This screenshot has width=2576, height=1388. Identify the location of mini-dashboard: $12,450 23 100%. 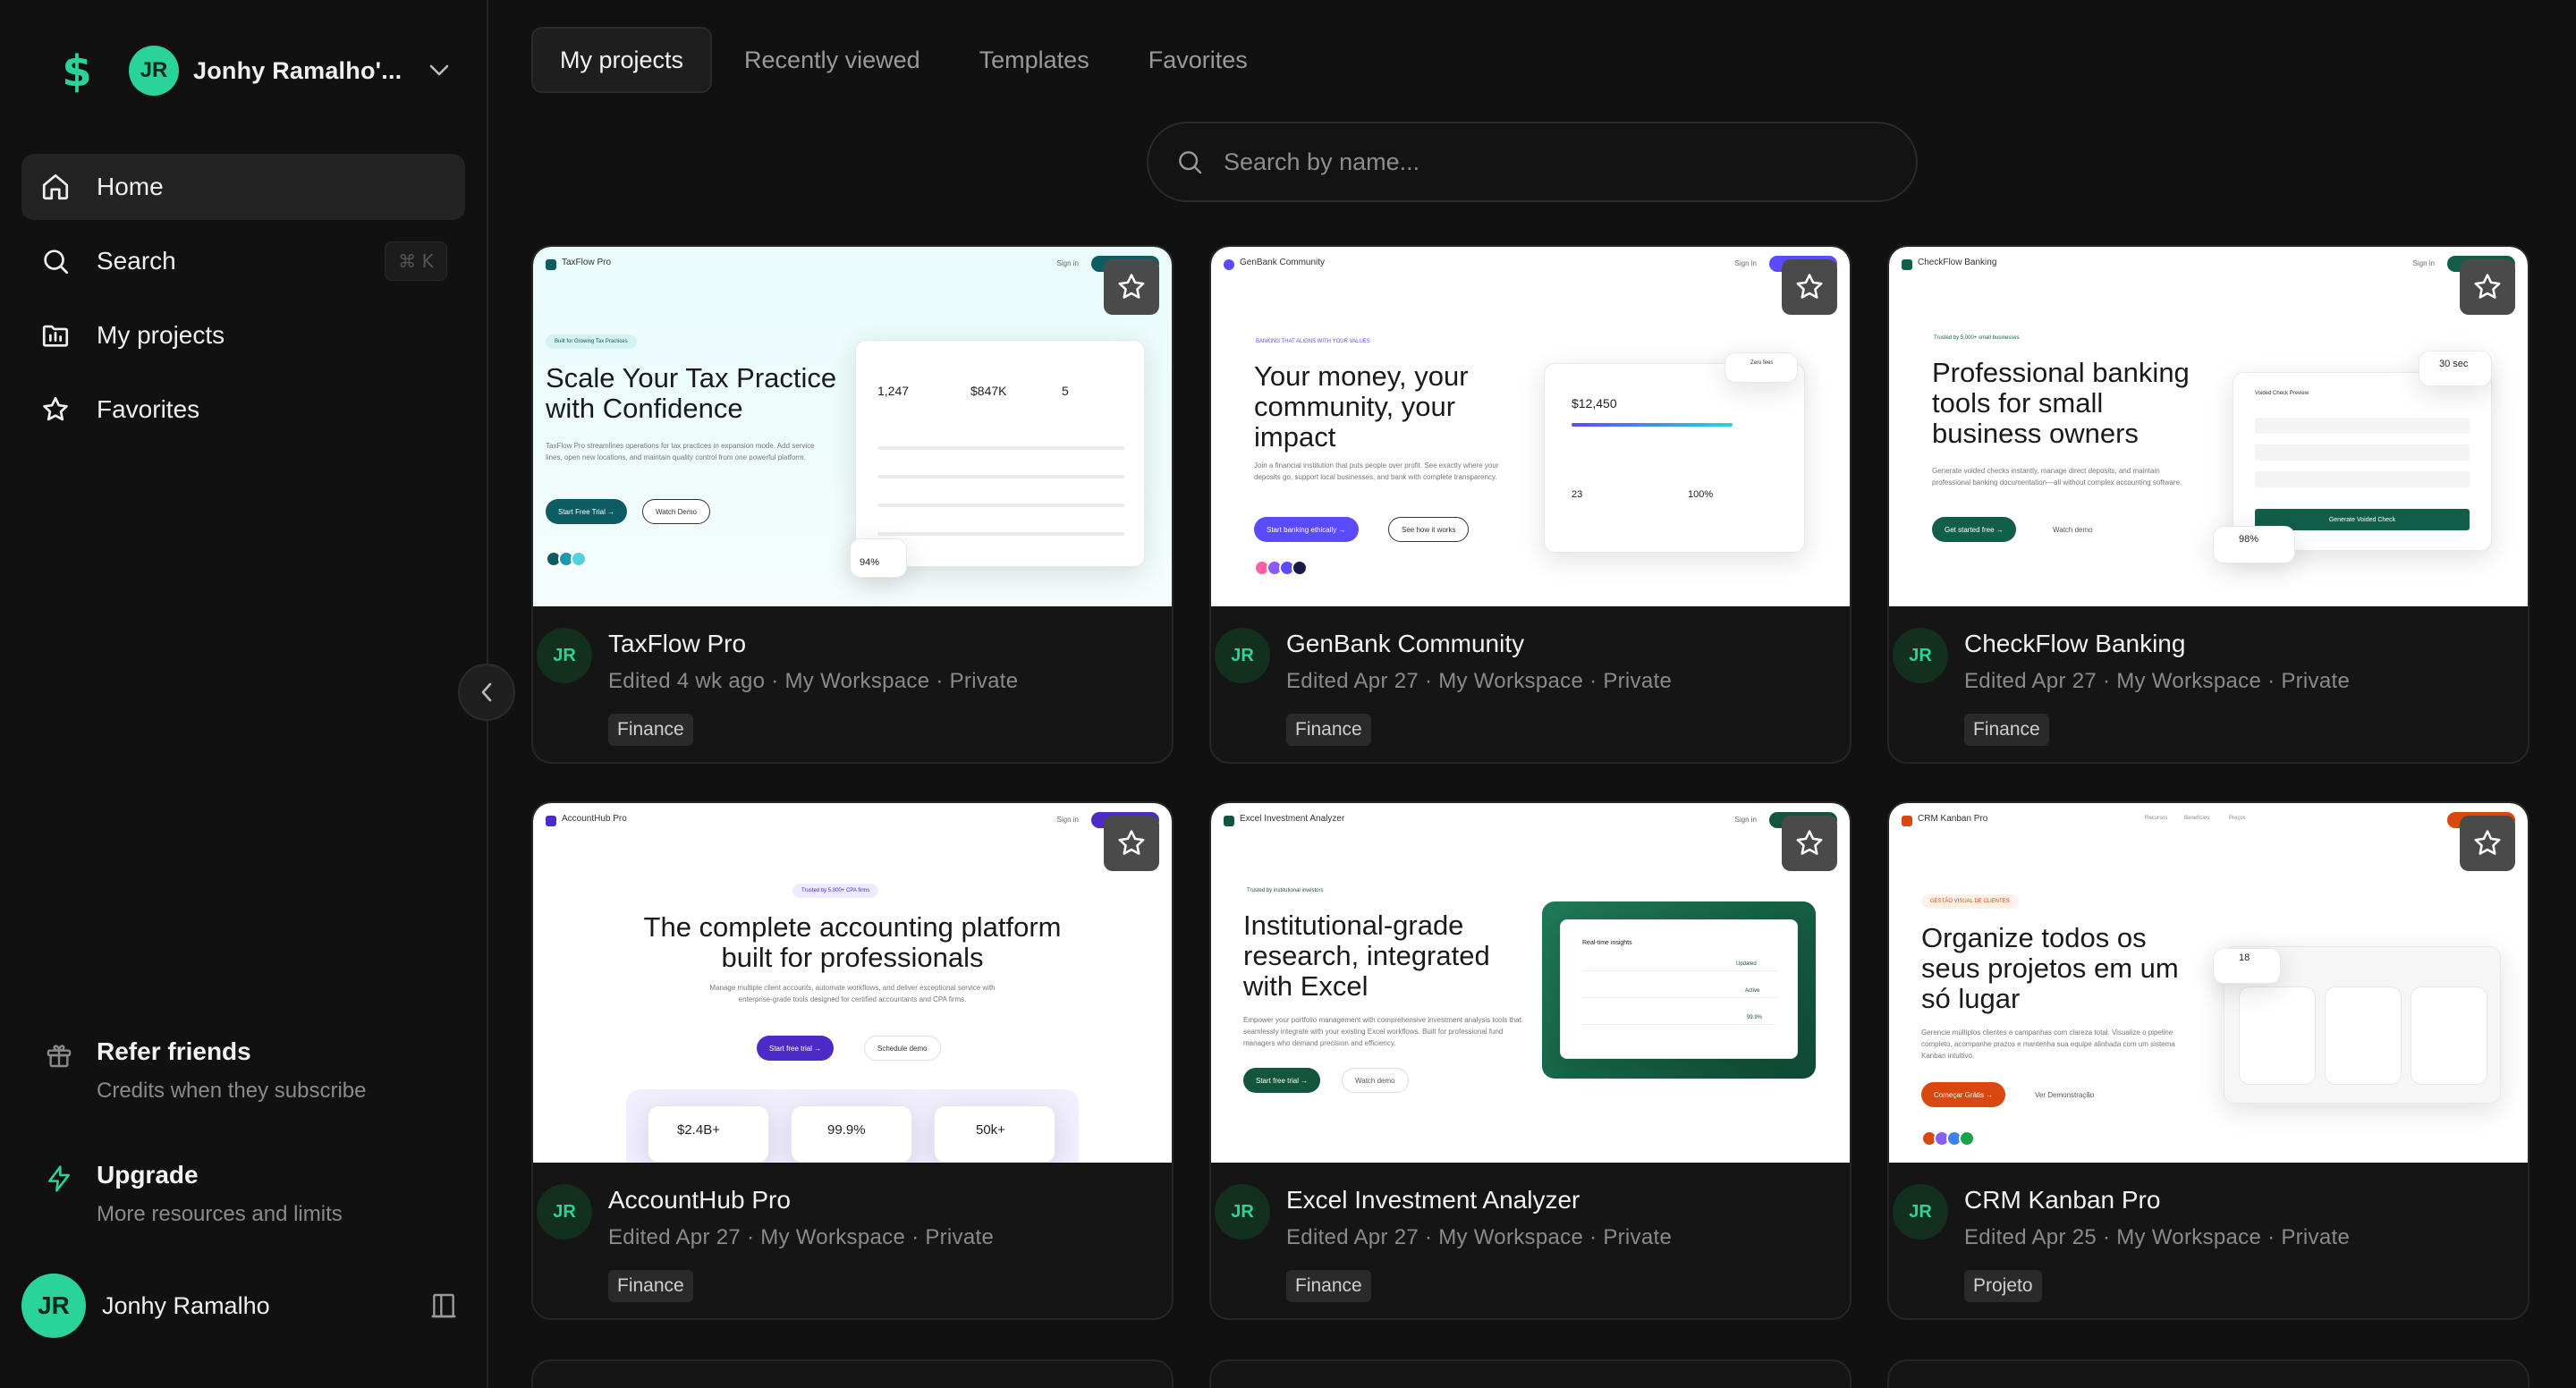
(1674, 458).